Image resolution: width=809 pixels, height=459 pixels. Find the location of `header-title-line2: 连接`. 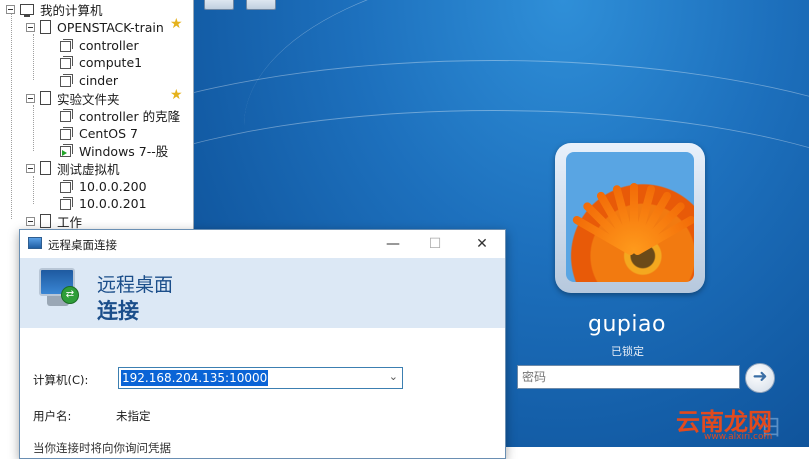

header-title-line2: 连接 is located at coordinates (118, 311).